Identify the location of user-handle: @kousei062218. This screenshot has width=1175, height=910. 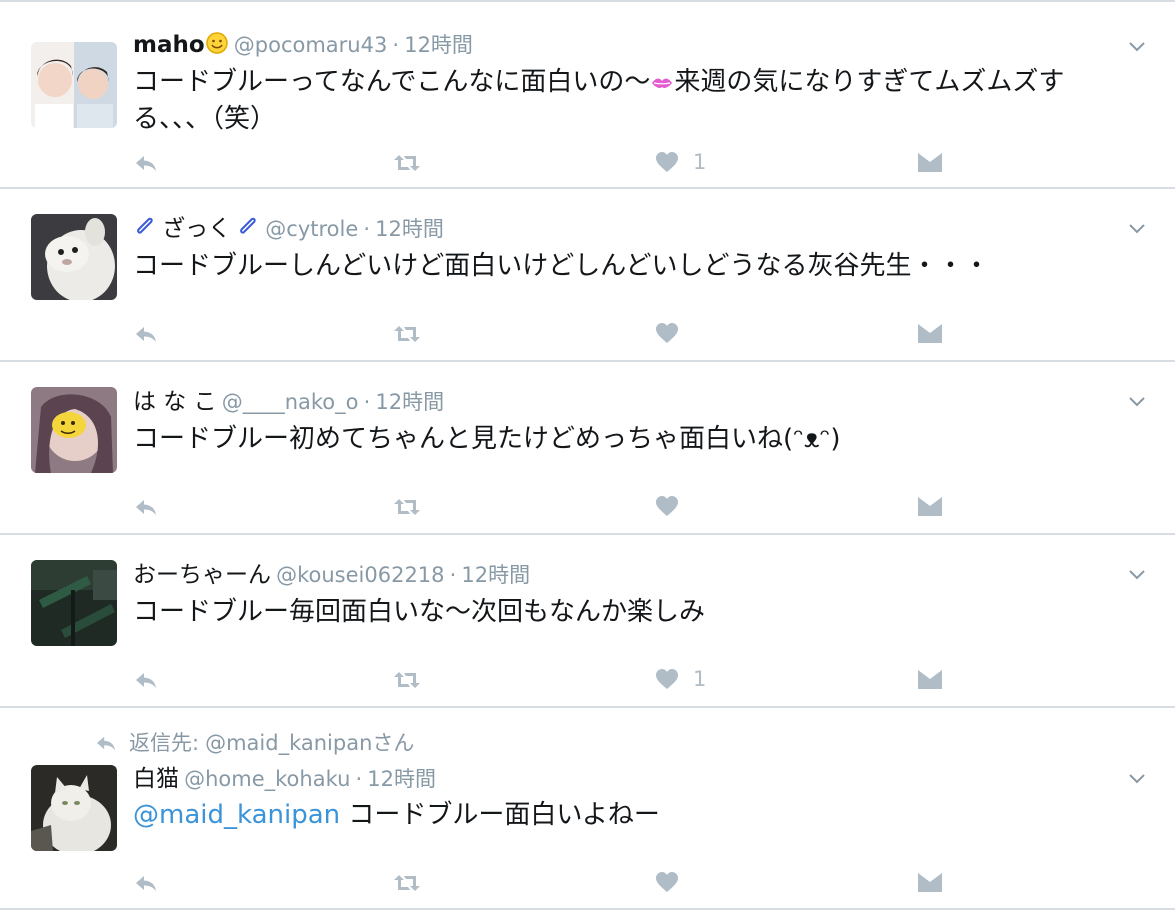
(360, 575).